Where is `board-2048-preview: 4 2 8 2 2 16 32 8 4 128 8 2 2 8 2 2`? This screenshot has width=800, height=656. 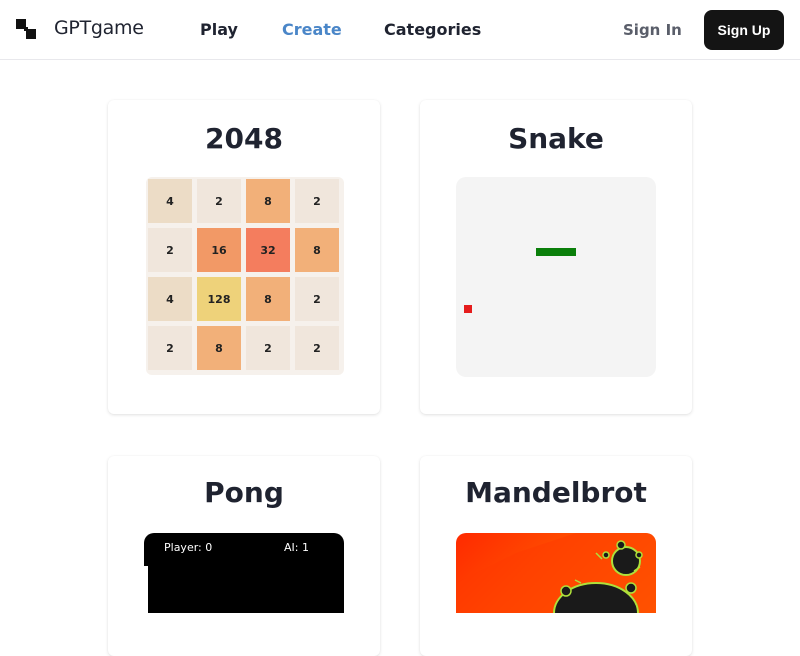 board-2048-preview: 4 2 8 2 2 16 32 8 4 128 8 2 2 8 2 2 is located at coordinates (245, 276).